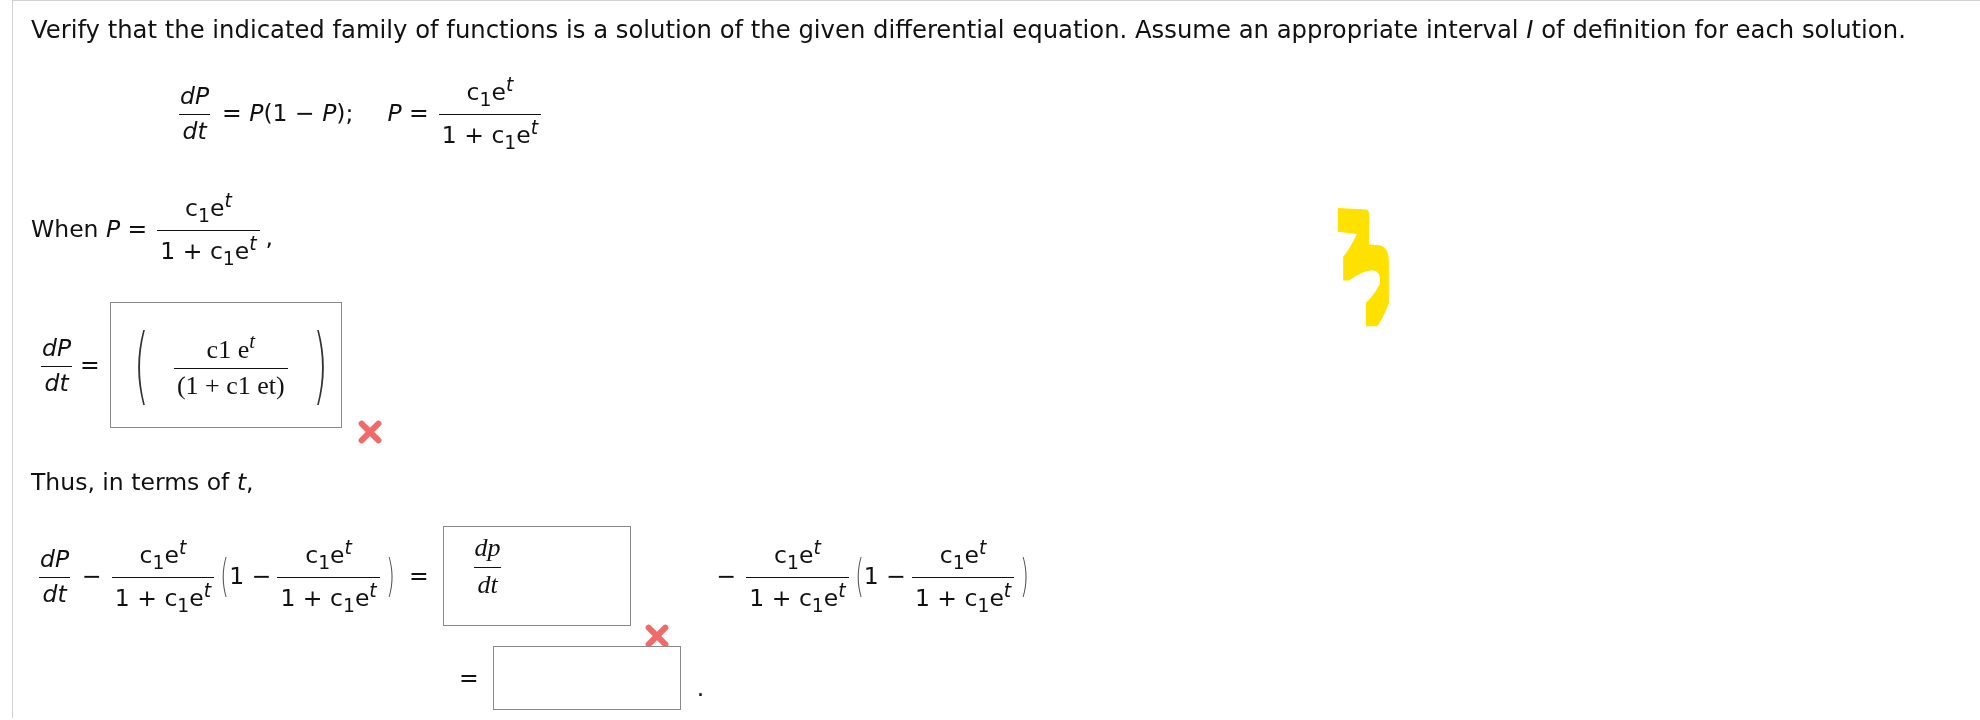 This screenshot has height=720, width=1980. Describe the element at coordinates (230, 365) in the screenshot. I see `fraction: c1 e$^{t}$ (1 + c1 et)` at that location.